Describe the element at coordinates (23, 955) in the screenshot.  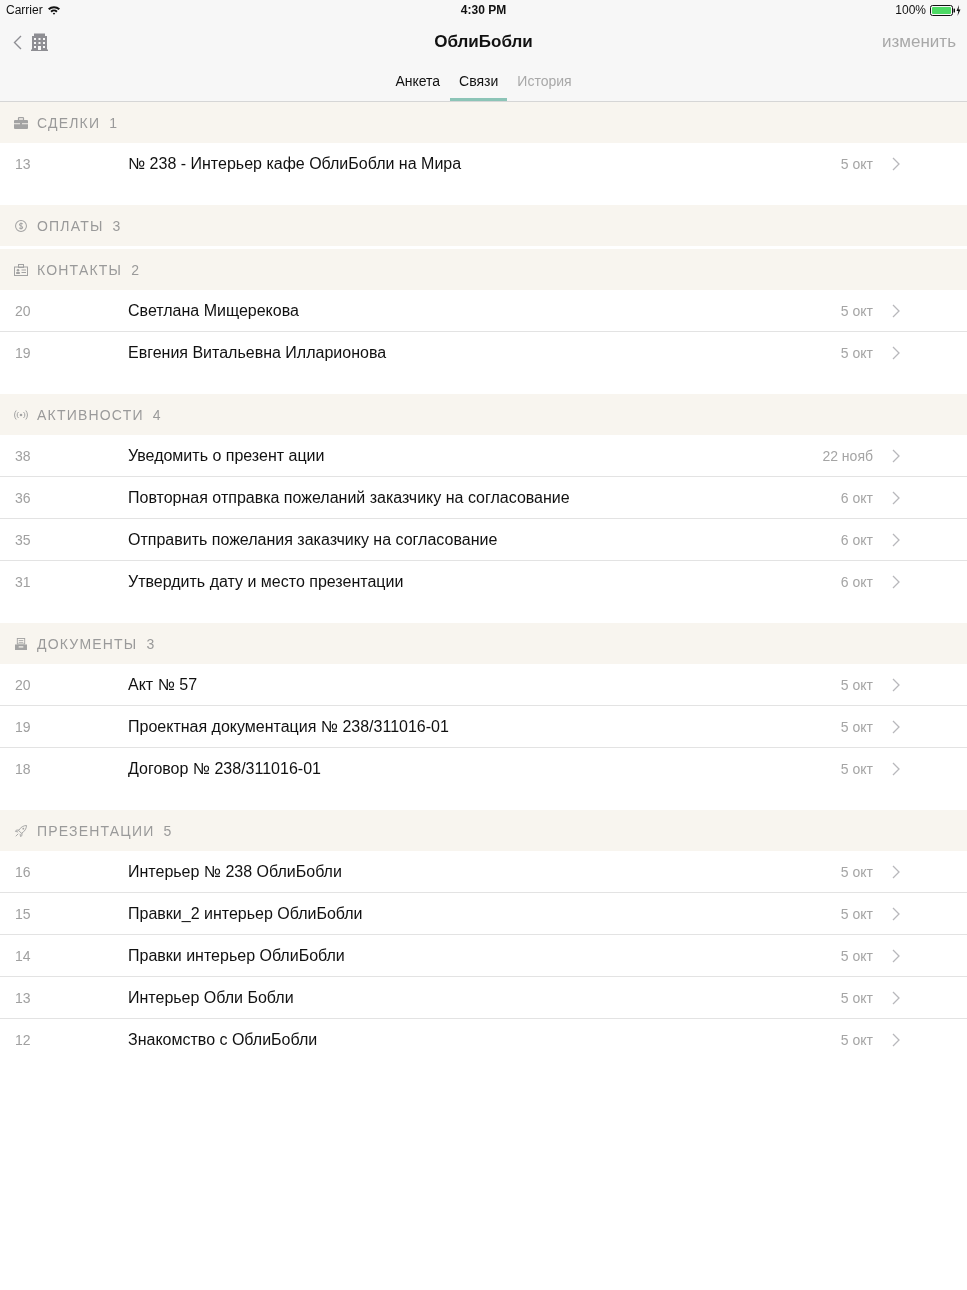
I see `row-number: 14` at that location.